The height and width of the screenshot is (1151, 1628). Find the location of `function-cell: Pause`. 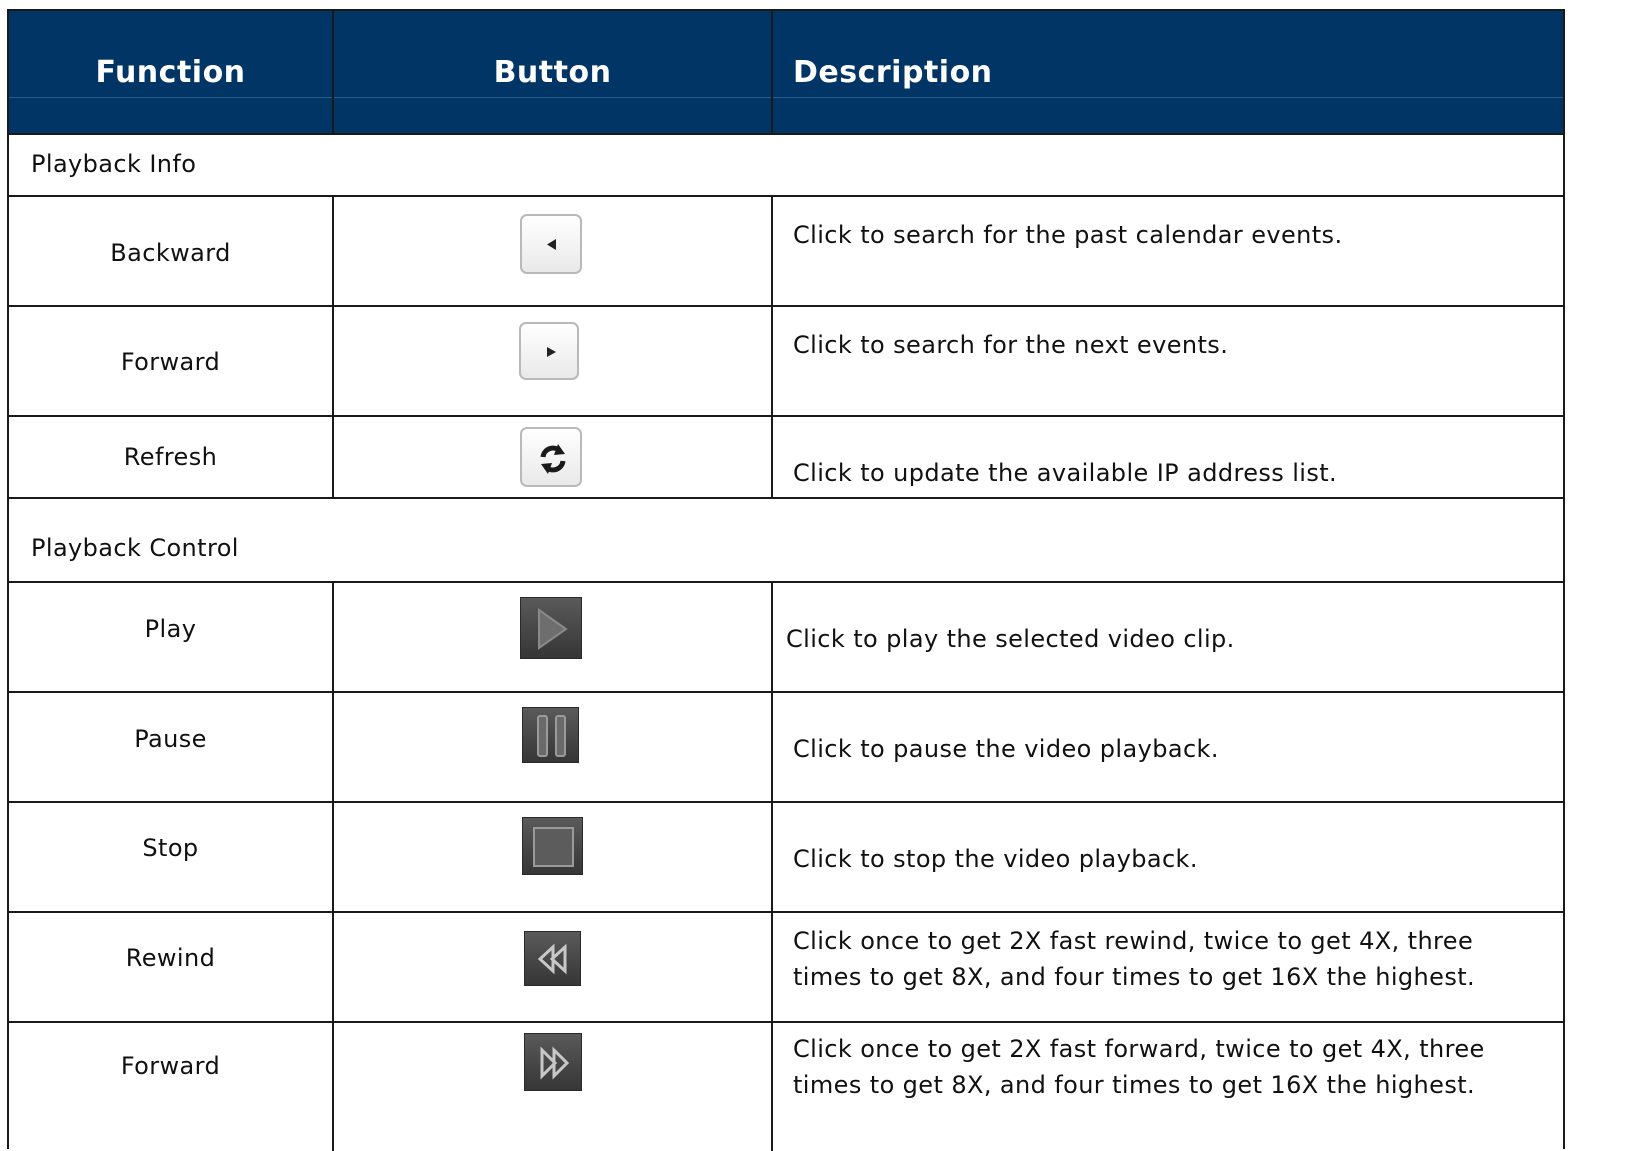

function-cell: Pause is located at coordinates (171, 747).